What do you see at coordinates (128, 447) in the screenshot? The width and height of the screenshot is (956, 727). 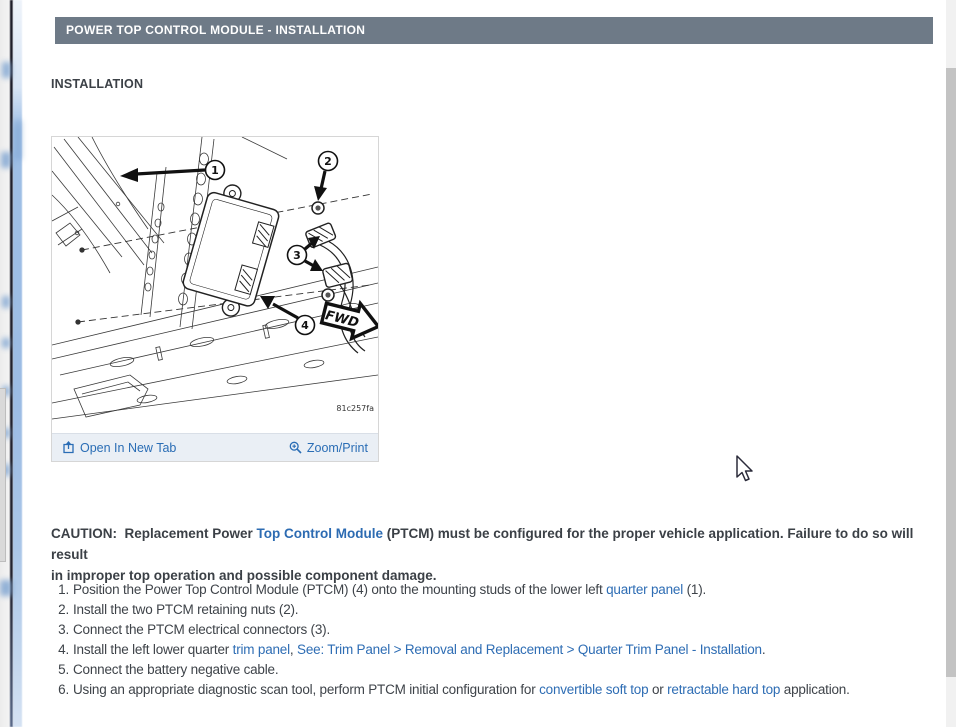 I see `open-in-new-tab-label: Open In New Tab` at bounding box center [128, 447].